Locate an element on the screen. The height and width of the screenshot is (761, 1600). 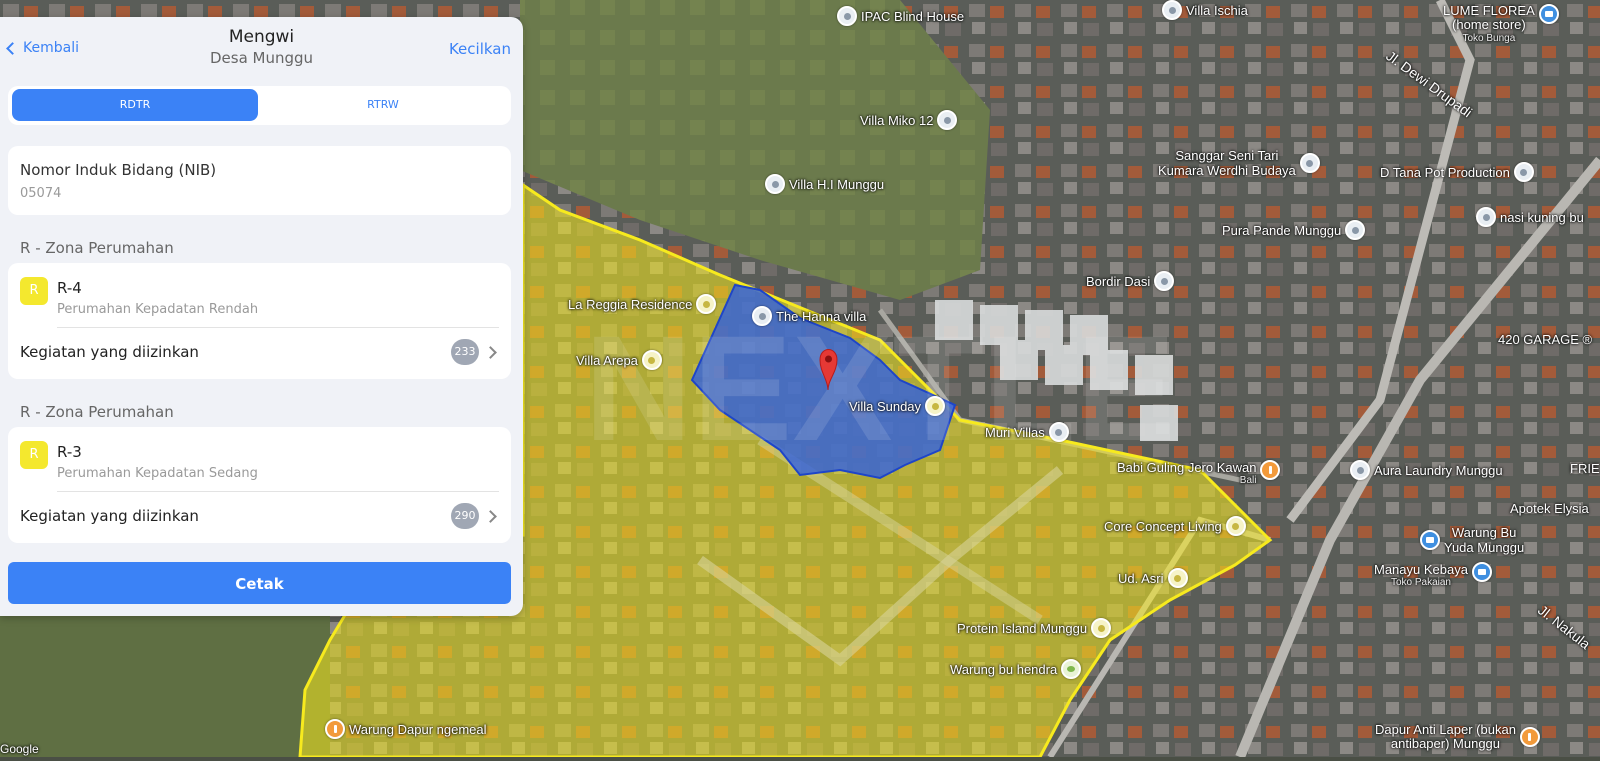
svg-text: NEXTLE is located at coordinates (880, 388).